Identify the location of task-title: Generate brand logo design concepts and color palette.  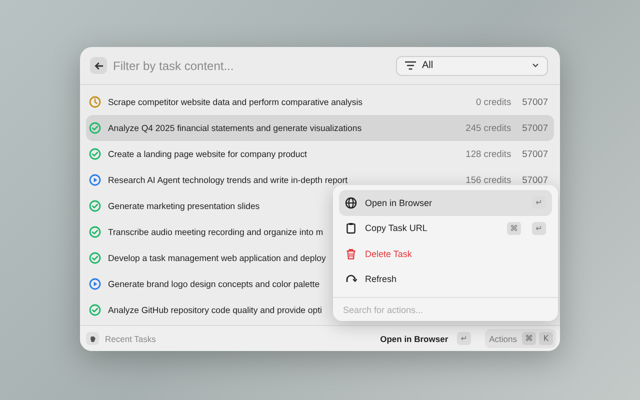
(214, 284).